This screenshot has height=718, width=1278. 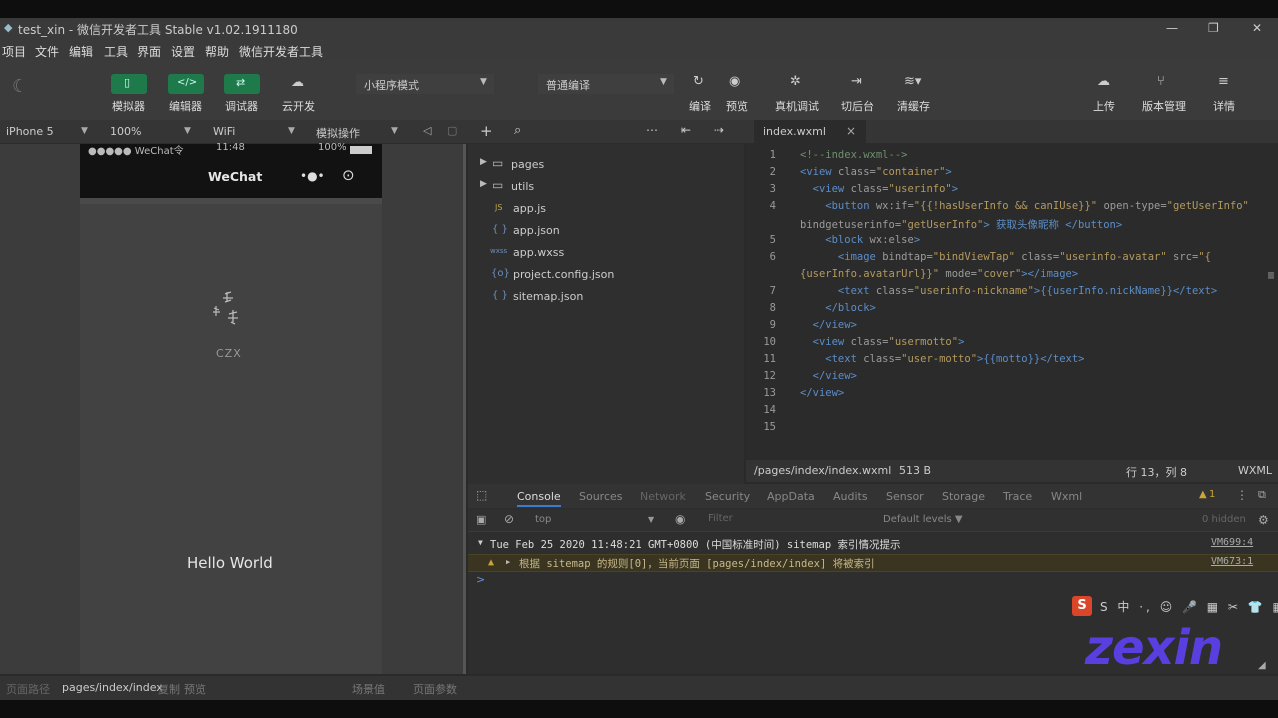 I want to click on remote-debug-label: 真机调试, so click(x=797, y=106).